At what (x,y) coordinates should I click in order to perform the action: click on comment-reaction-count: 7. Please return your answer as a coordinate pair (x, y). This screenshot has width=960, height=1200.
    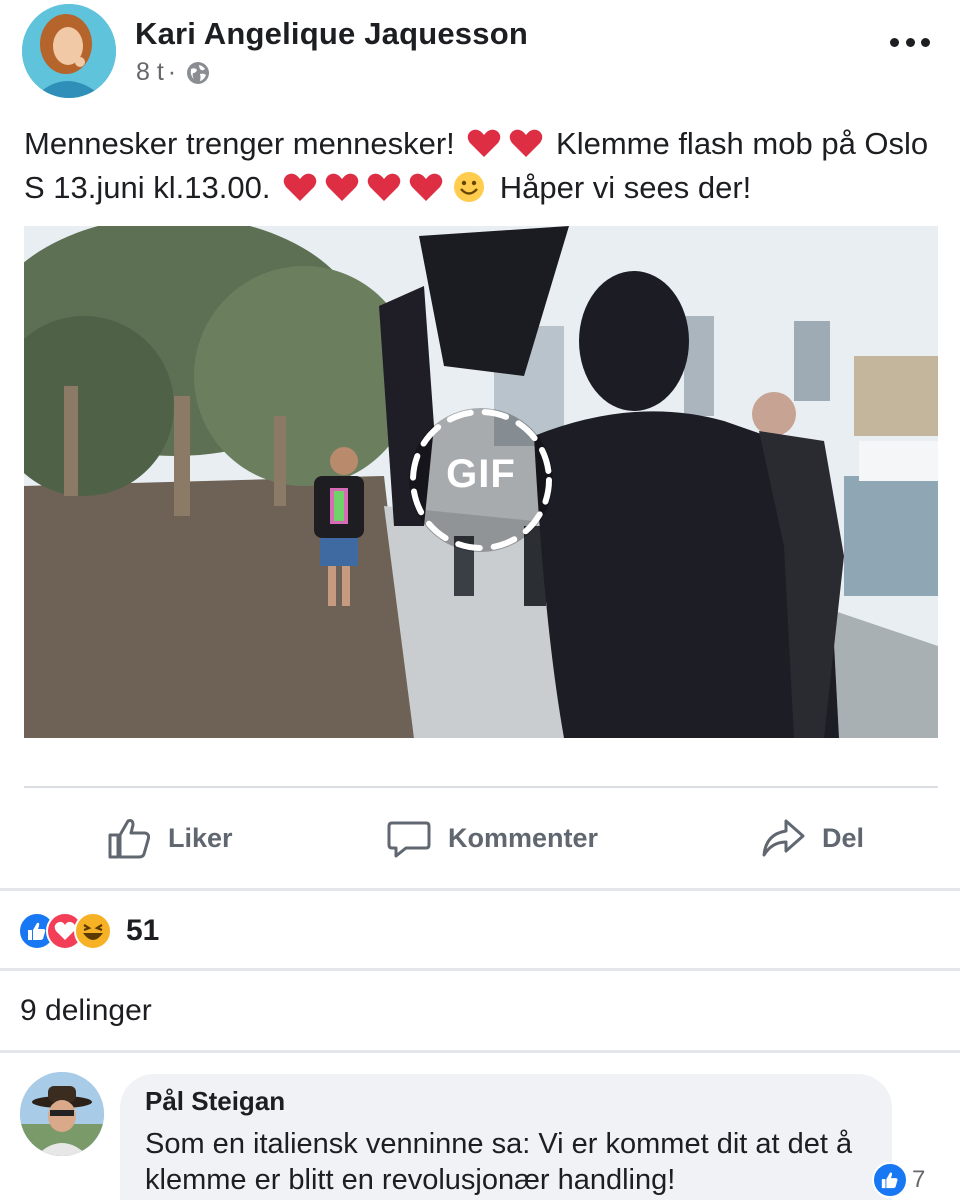
    Looking at the image, I should click on (919, 1179).